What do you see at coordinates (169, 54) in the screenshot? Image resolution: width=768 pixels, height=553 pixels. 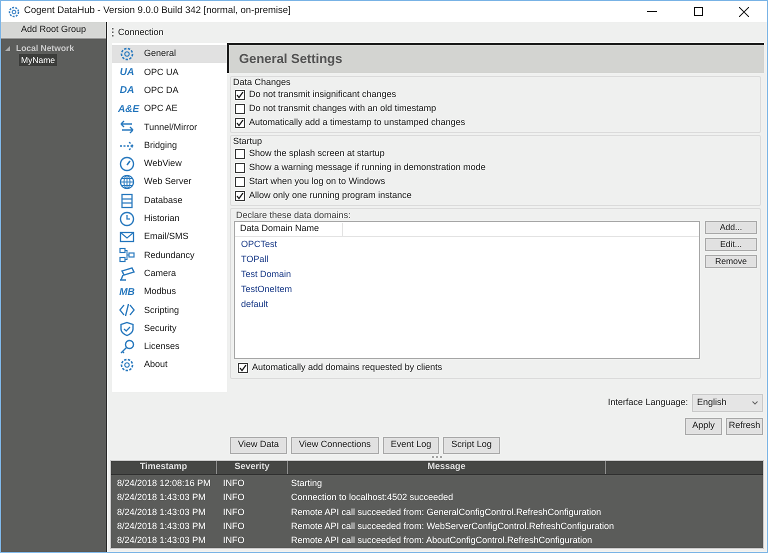 I see `nav-item: General` at bounding box center [169, 54].